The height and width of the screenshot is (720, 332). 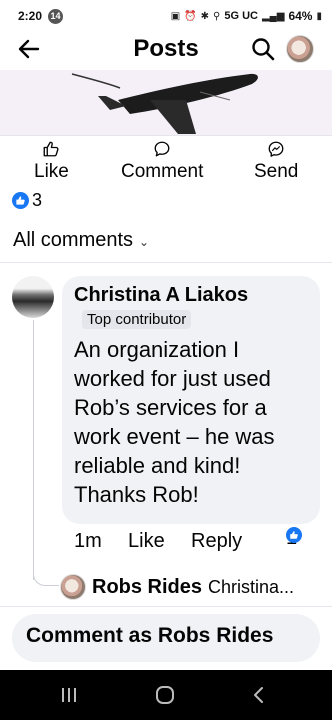 I want to click on recents-button, so click(x=69, y=695).